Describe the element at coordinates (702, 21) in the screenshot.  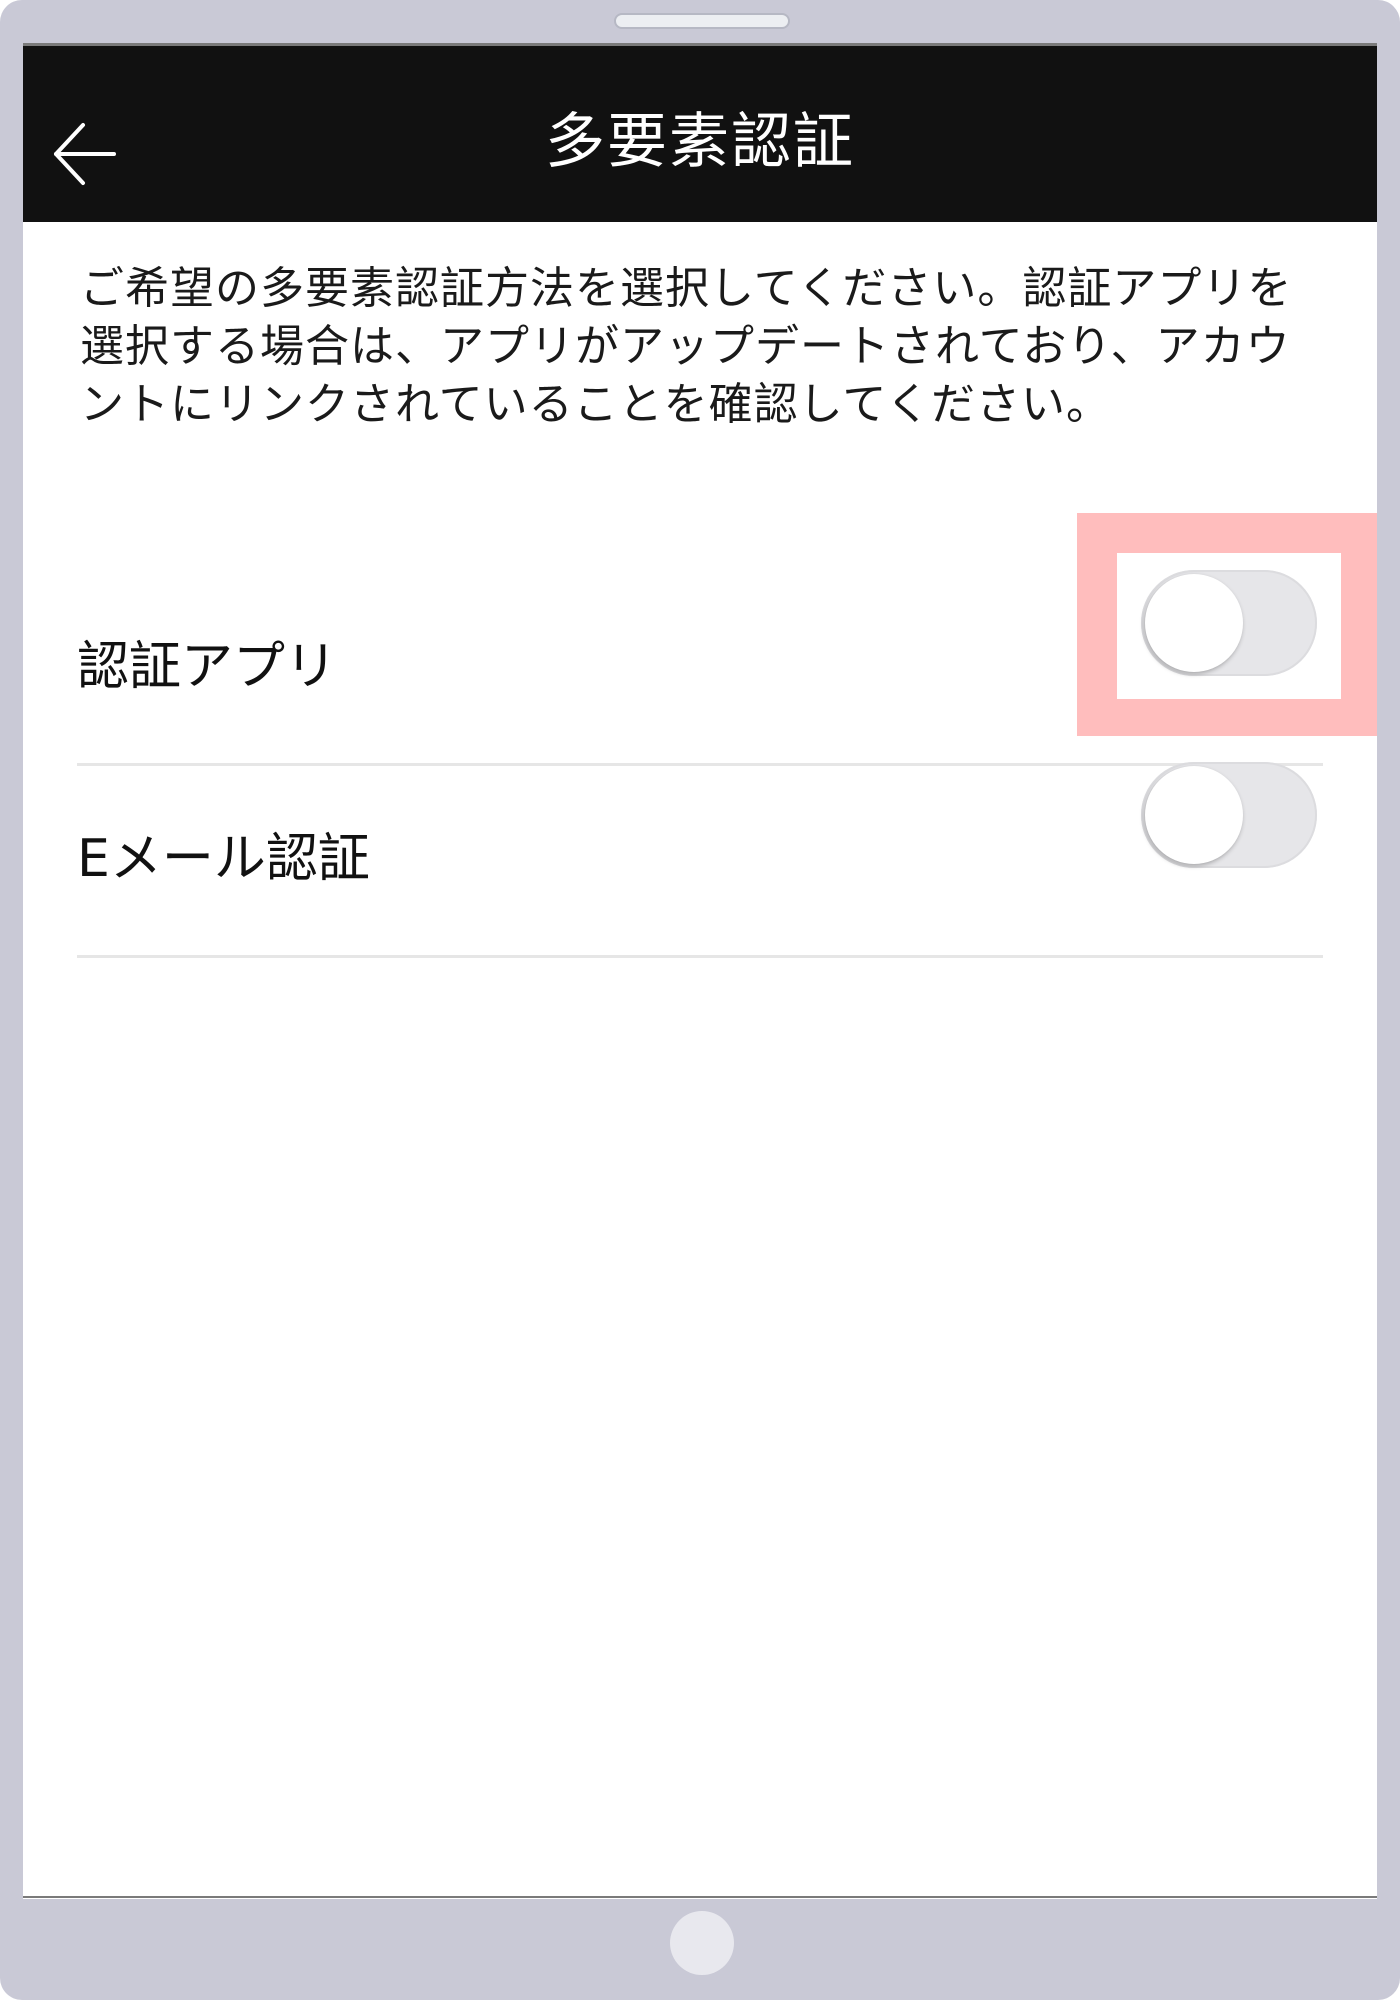
I see `speaker-grille` at that location.